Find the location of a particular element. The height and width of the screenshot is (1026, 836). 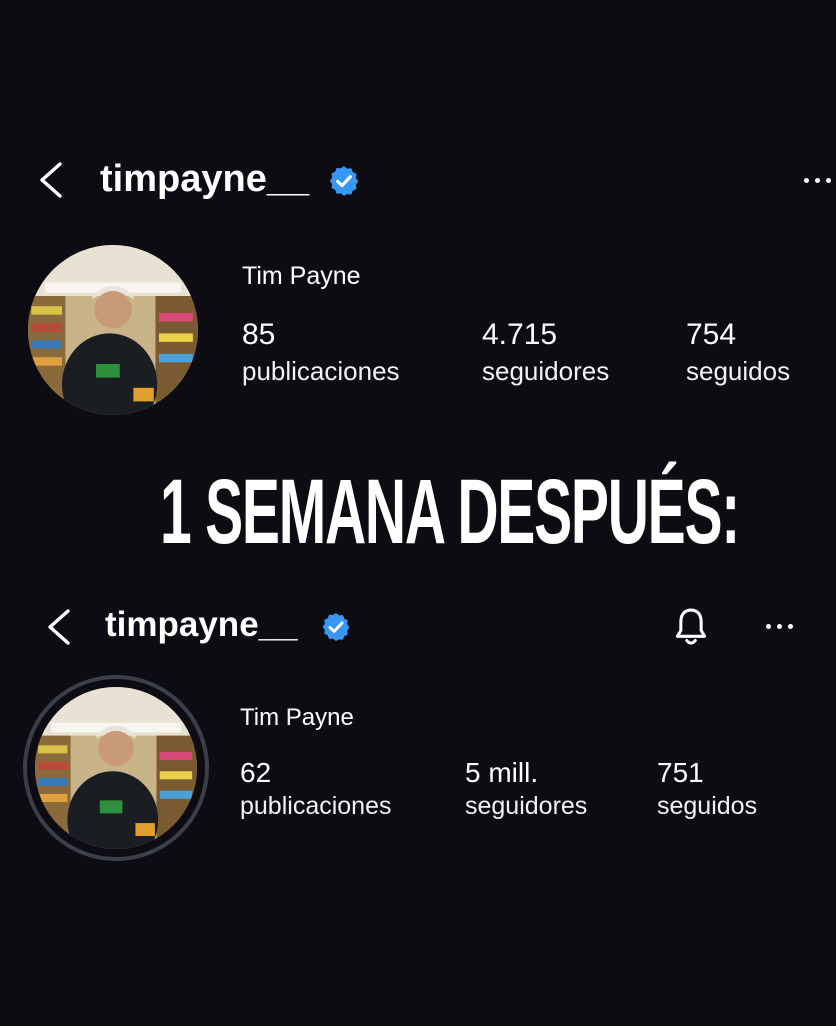

posts-count: 85 is located at coordinates (258, 335).